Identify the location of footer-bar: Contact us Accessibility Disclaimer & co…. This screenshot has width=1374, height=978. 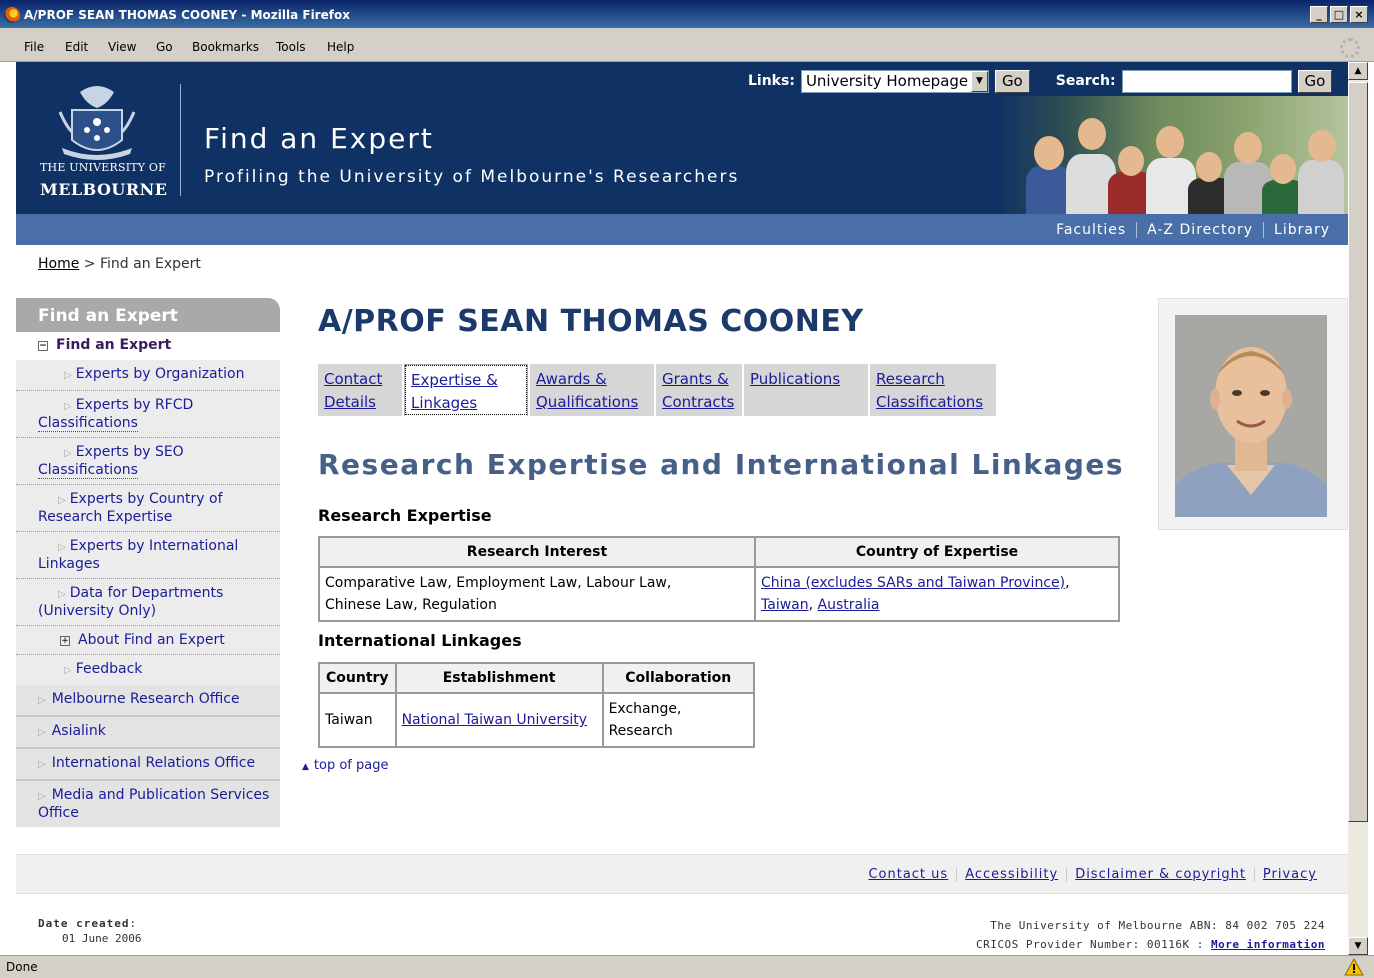
(682, 874).